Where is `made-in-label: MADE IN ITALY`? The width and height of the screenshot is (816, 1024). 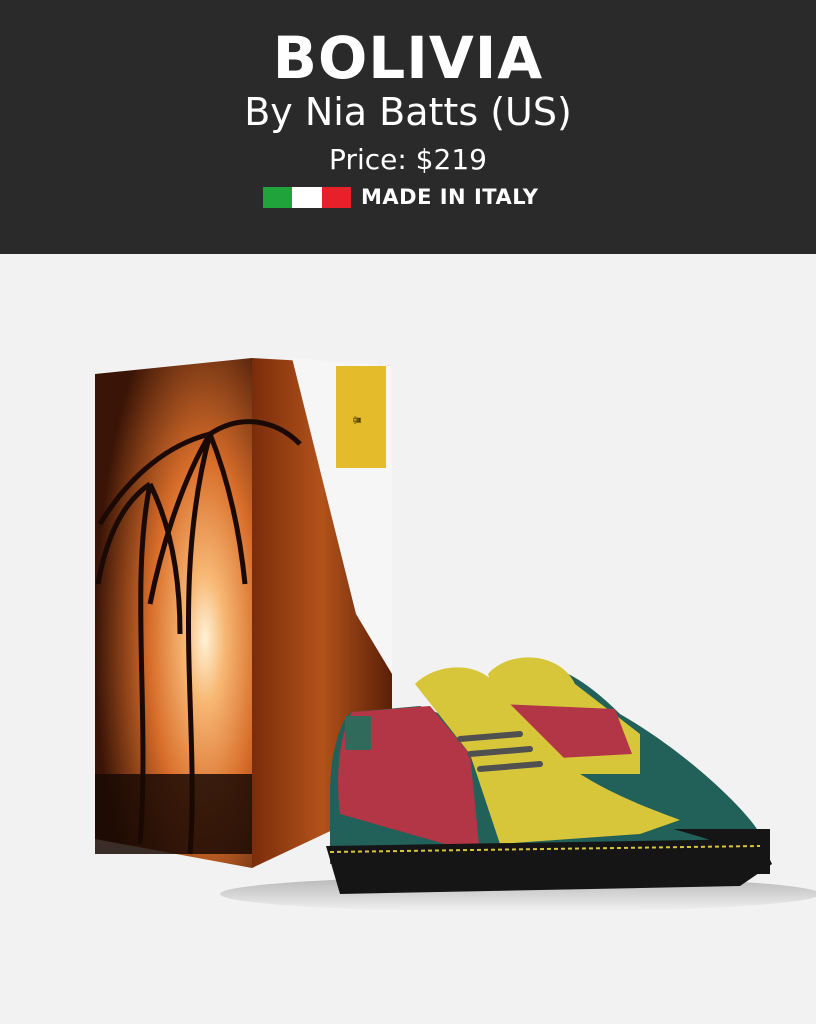 made-in-label: MADE IN ITALY is located at coordinates (450, 197).